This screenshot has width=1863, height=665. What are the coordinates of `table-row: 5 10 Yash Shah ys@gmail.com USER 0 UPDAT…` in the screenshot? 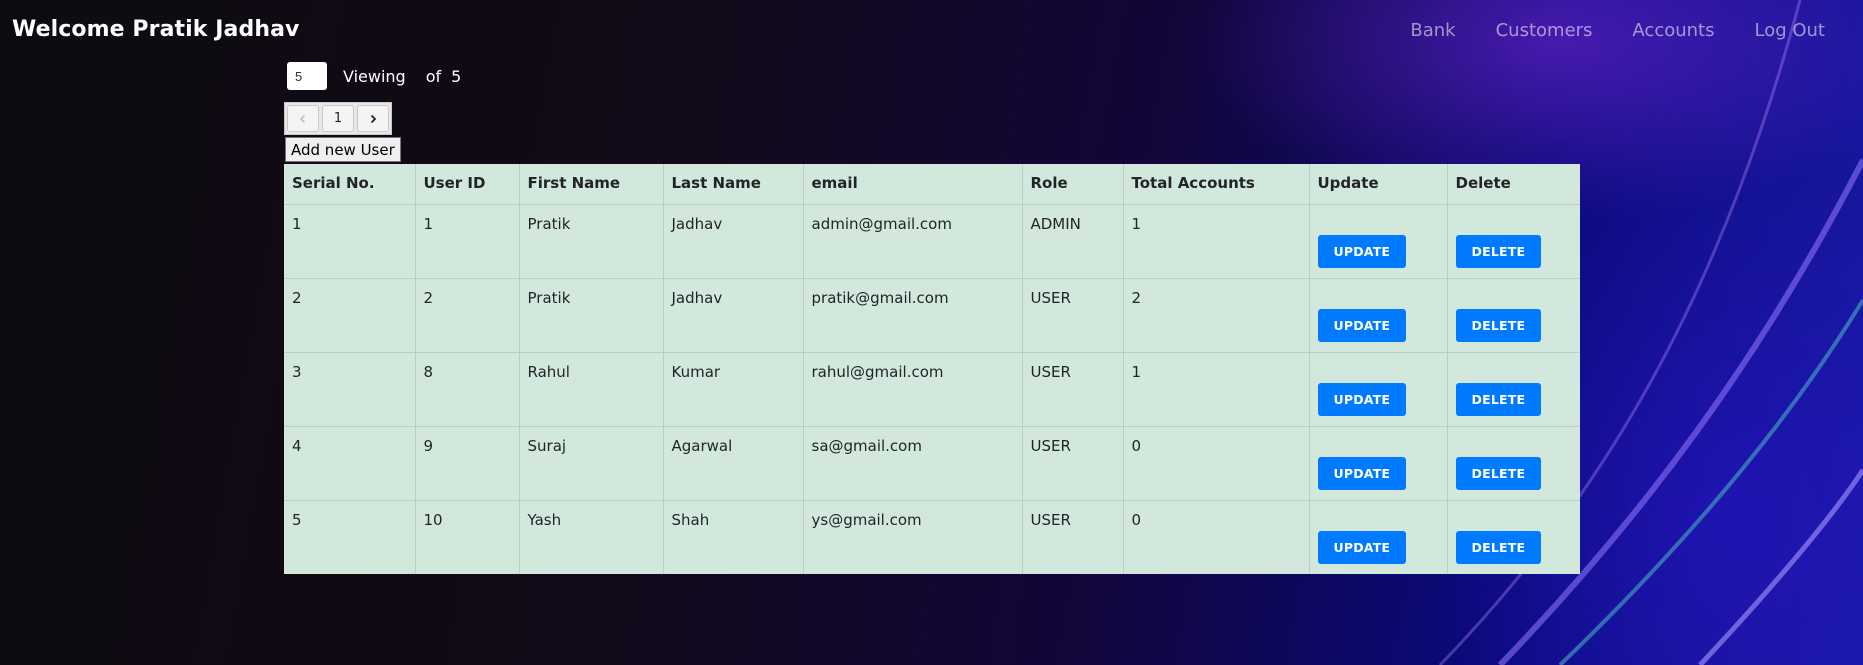 It's located at (932, 537).